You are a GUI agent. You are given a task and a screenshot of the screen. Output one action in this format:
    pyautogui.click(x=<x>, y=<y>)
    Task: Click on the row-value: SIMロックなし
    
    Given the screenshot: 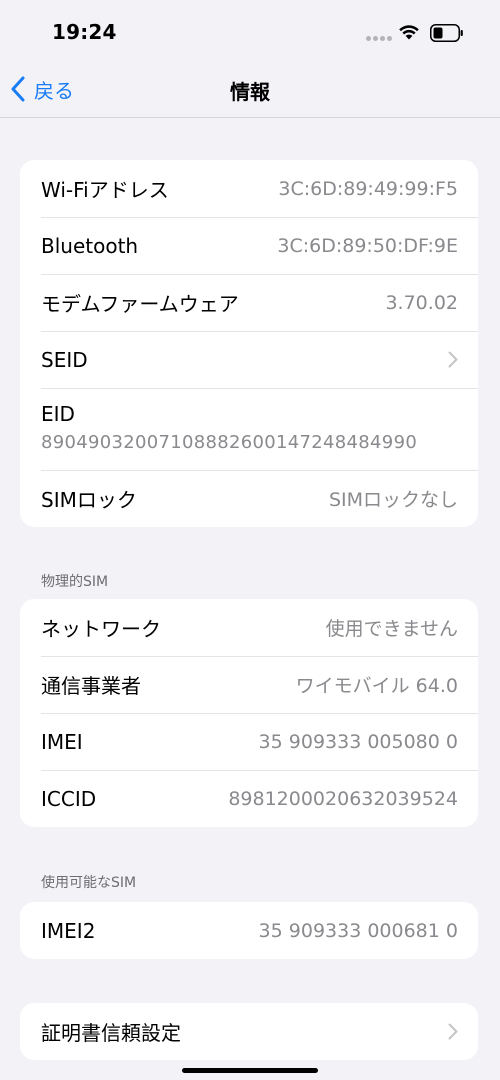 What is the action you would take?
    pyautogui.click(x=393, y=500)
    